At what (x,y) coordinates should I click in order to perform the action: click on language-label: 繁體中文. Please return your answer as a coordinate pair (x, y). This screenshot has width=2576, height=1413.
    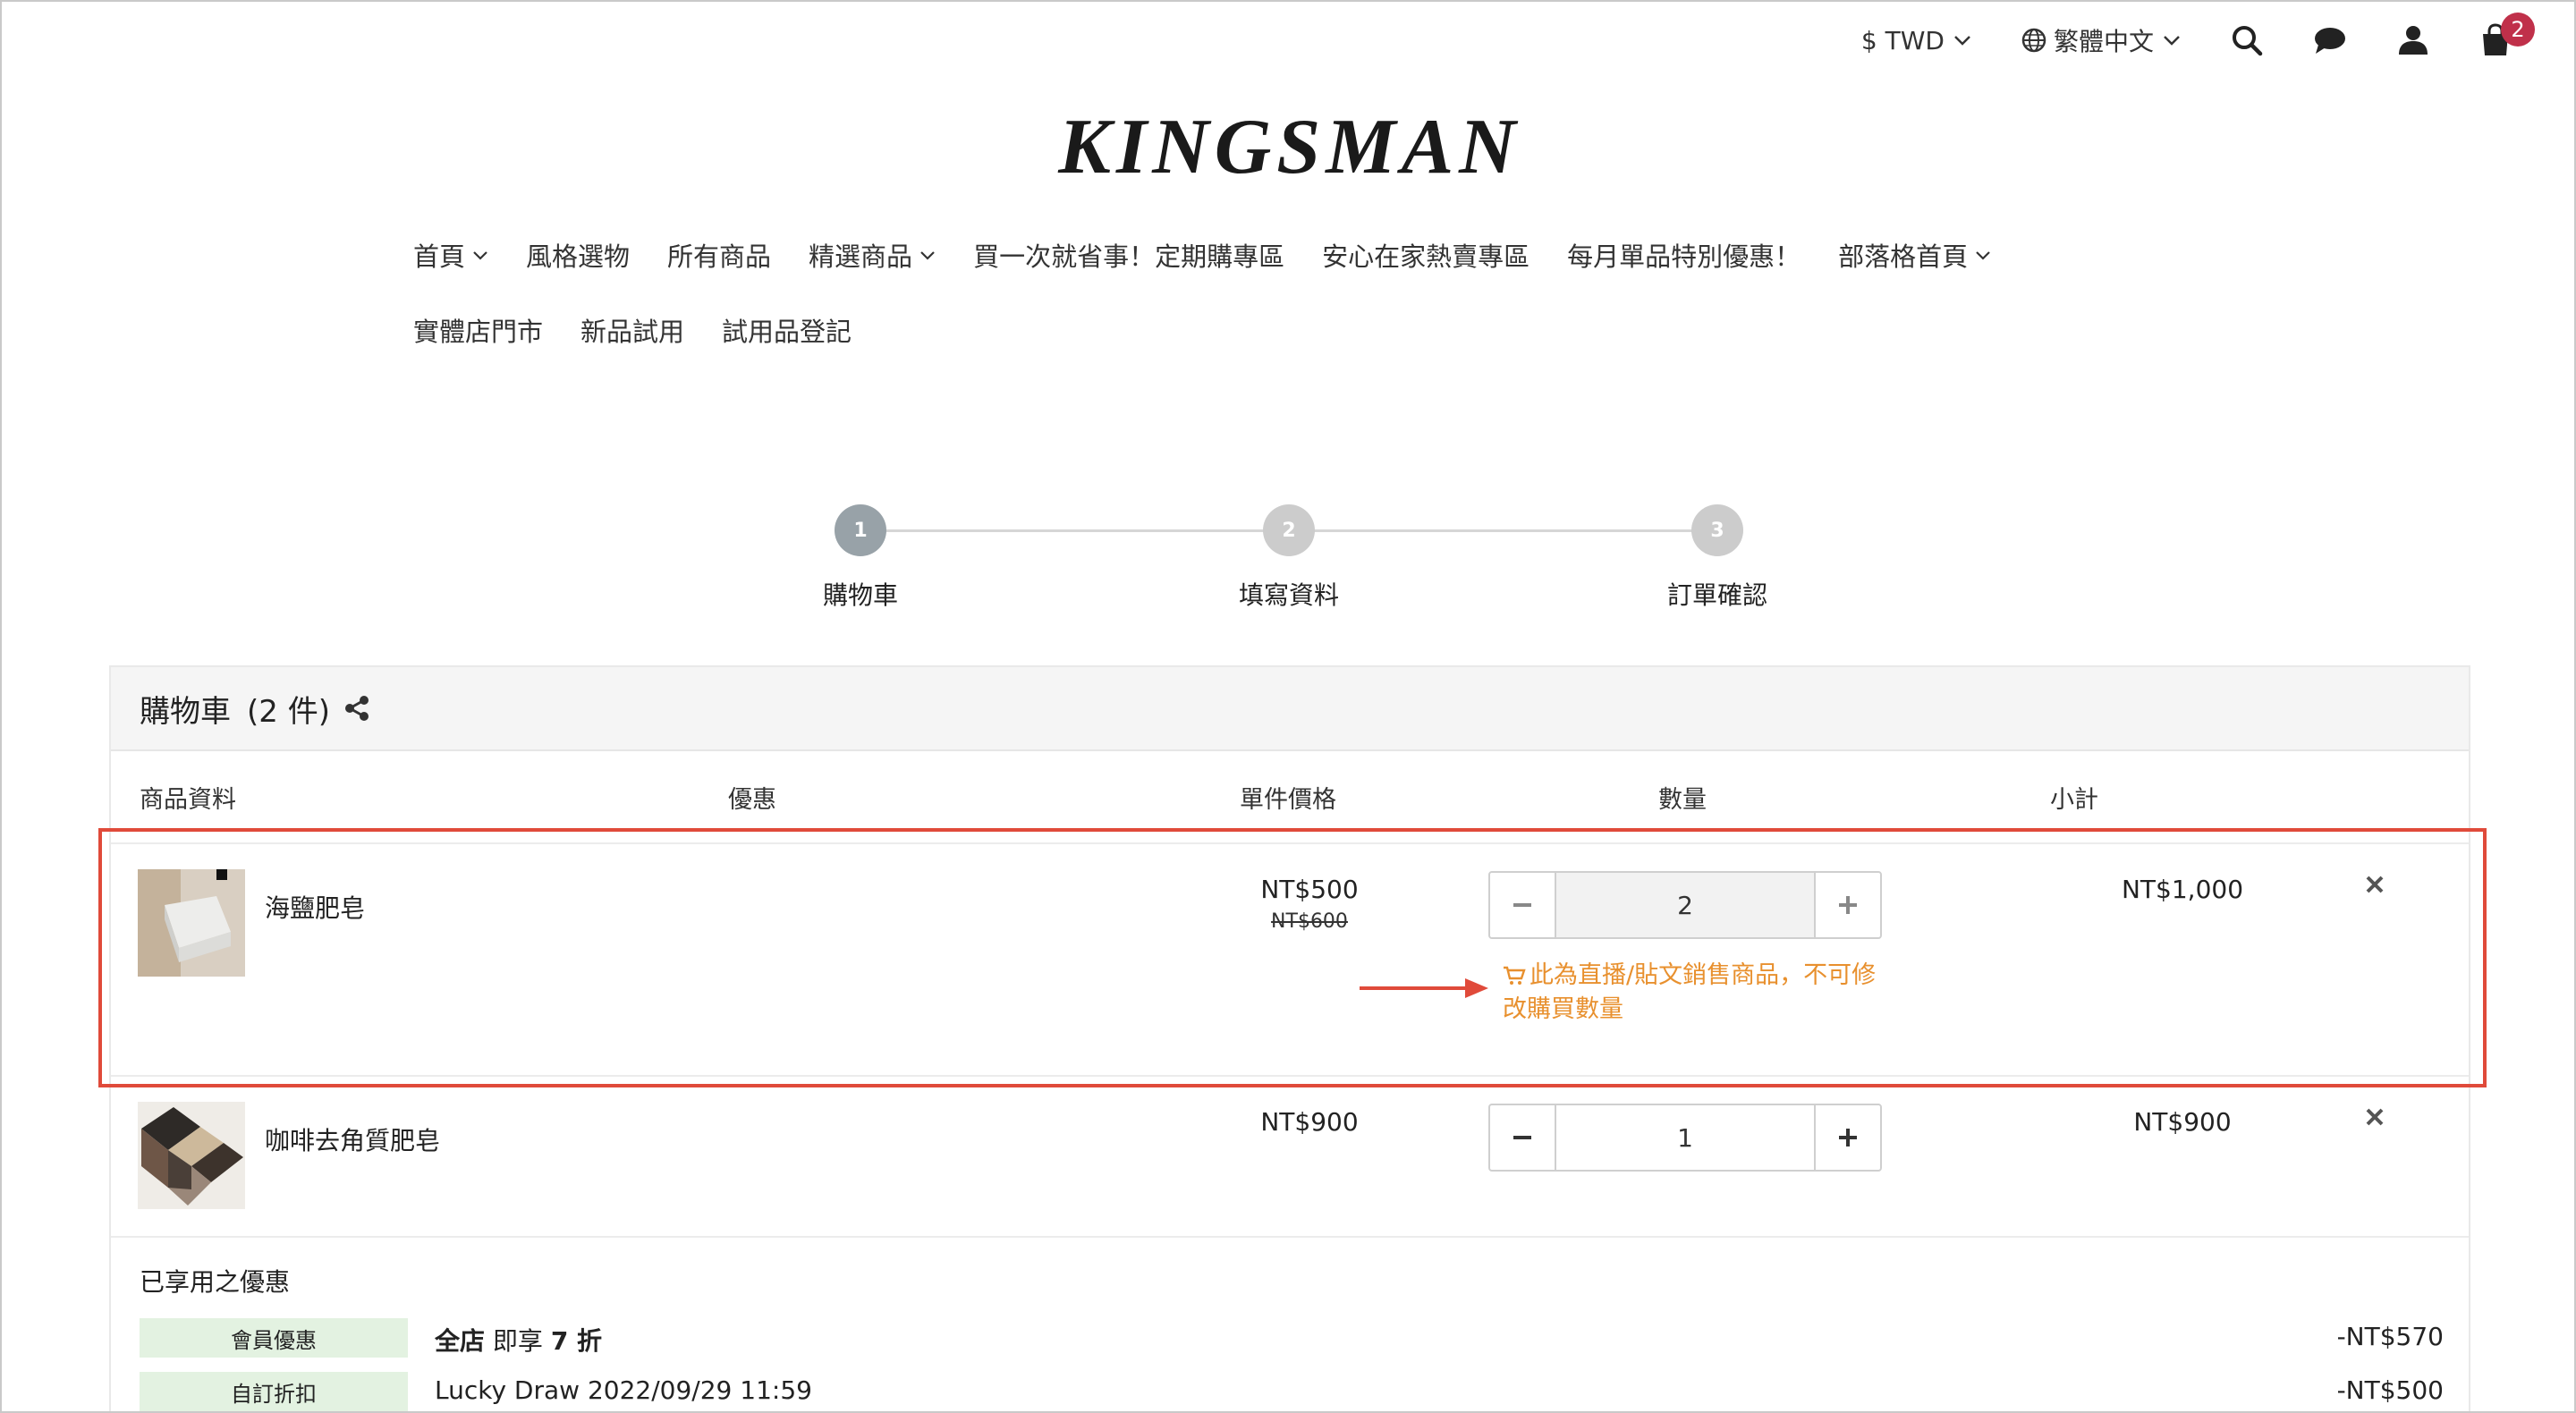
    Looking at the image, I should click on (2103, 41).